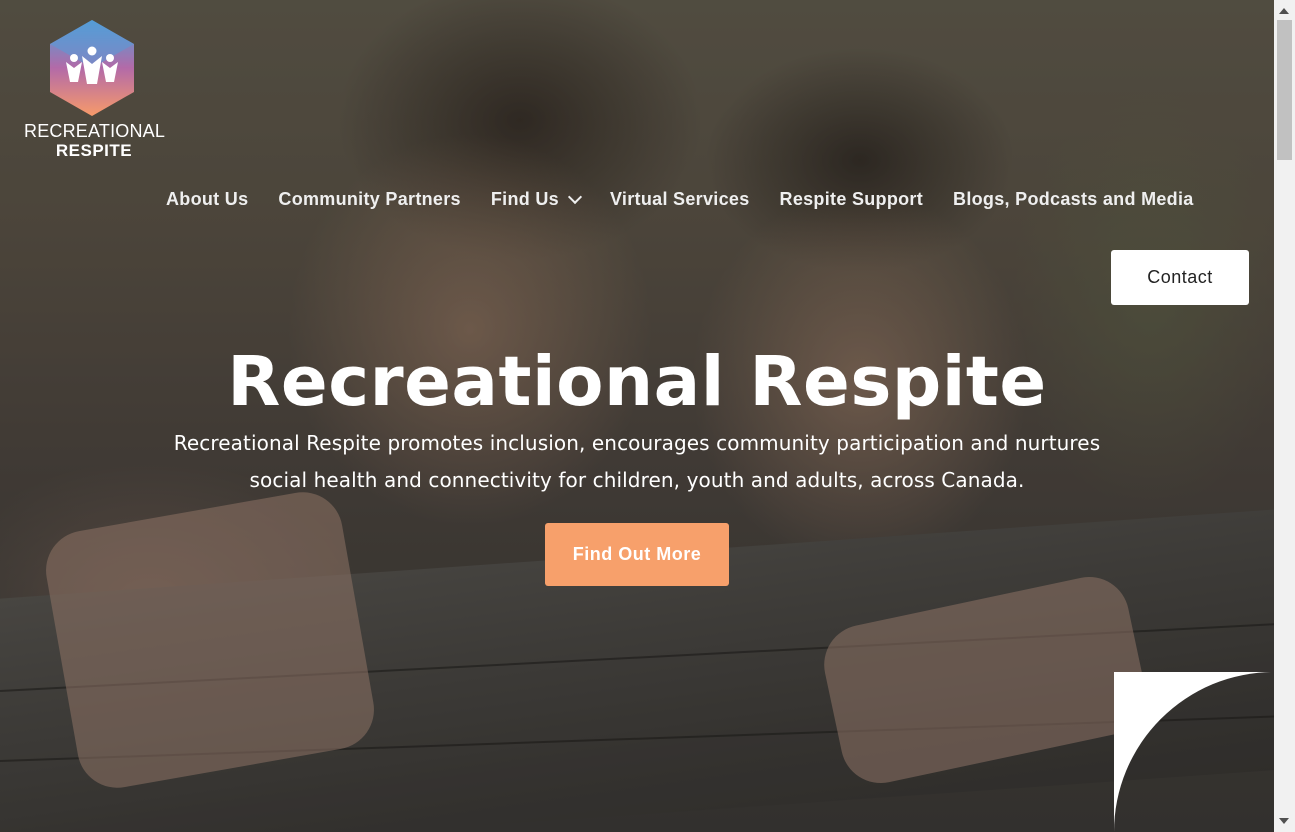 The width and height of the screenshot is (1295, 832). What do you see at coordinates (575, 196) in the screenshot?
I see `chevron-down-icon` at bounding box center [575, 196].